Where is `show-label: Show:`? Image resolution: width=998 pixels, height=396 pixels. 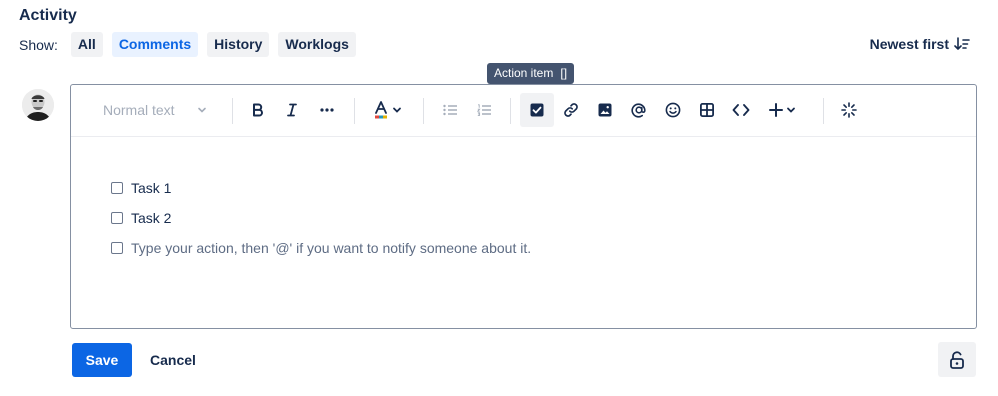 show-label: Show: is located at coordinates (38, 44).